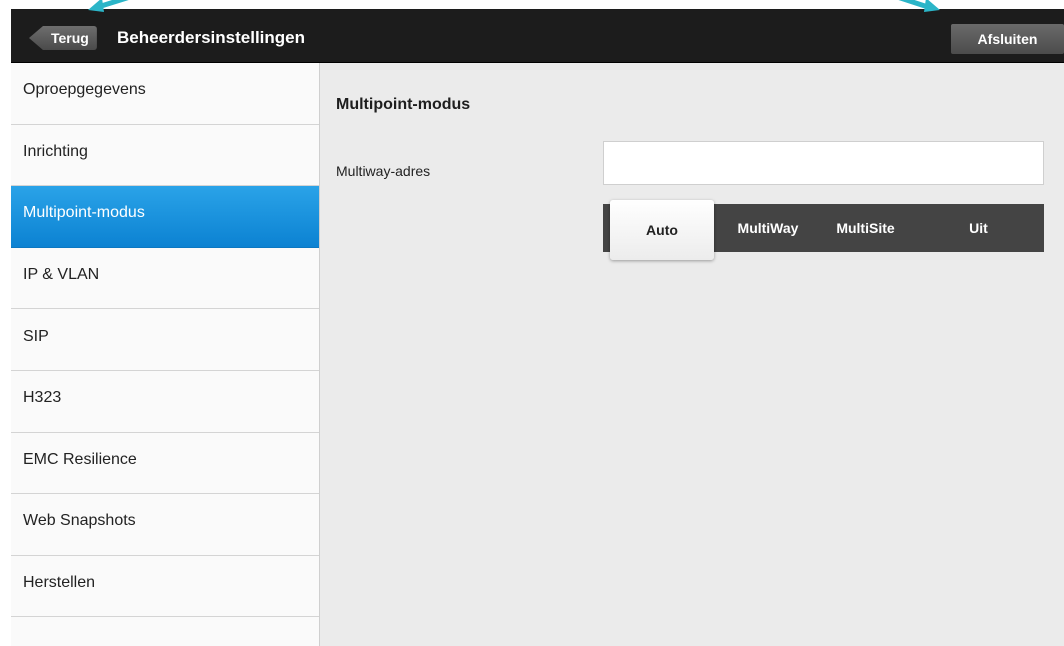 Image resolution: width=1064 pixels, height=646 pixels. Describe the element at coordinates (59, 583) in the screenshot. I see `sidebar-item-label: Herstellen` at that location.